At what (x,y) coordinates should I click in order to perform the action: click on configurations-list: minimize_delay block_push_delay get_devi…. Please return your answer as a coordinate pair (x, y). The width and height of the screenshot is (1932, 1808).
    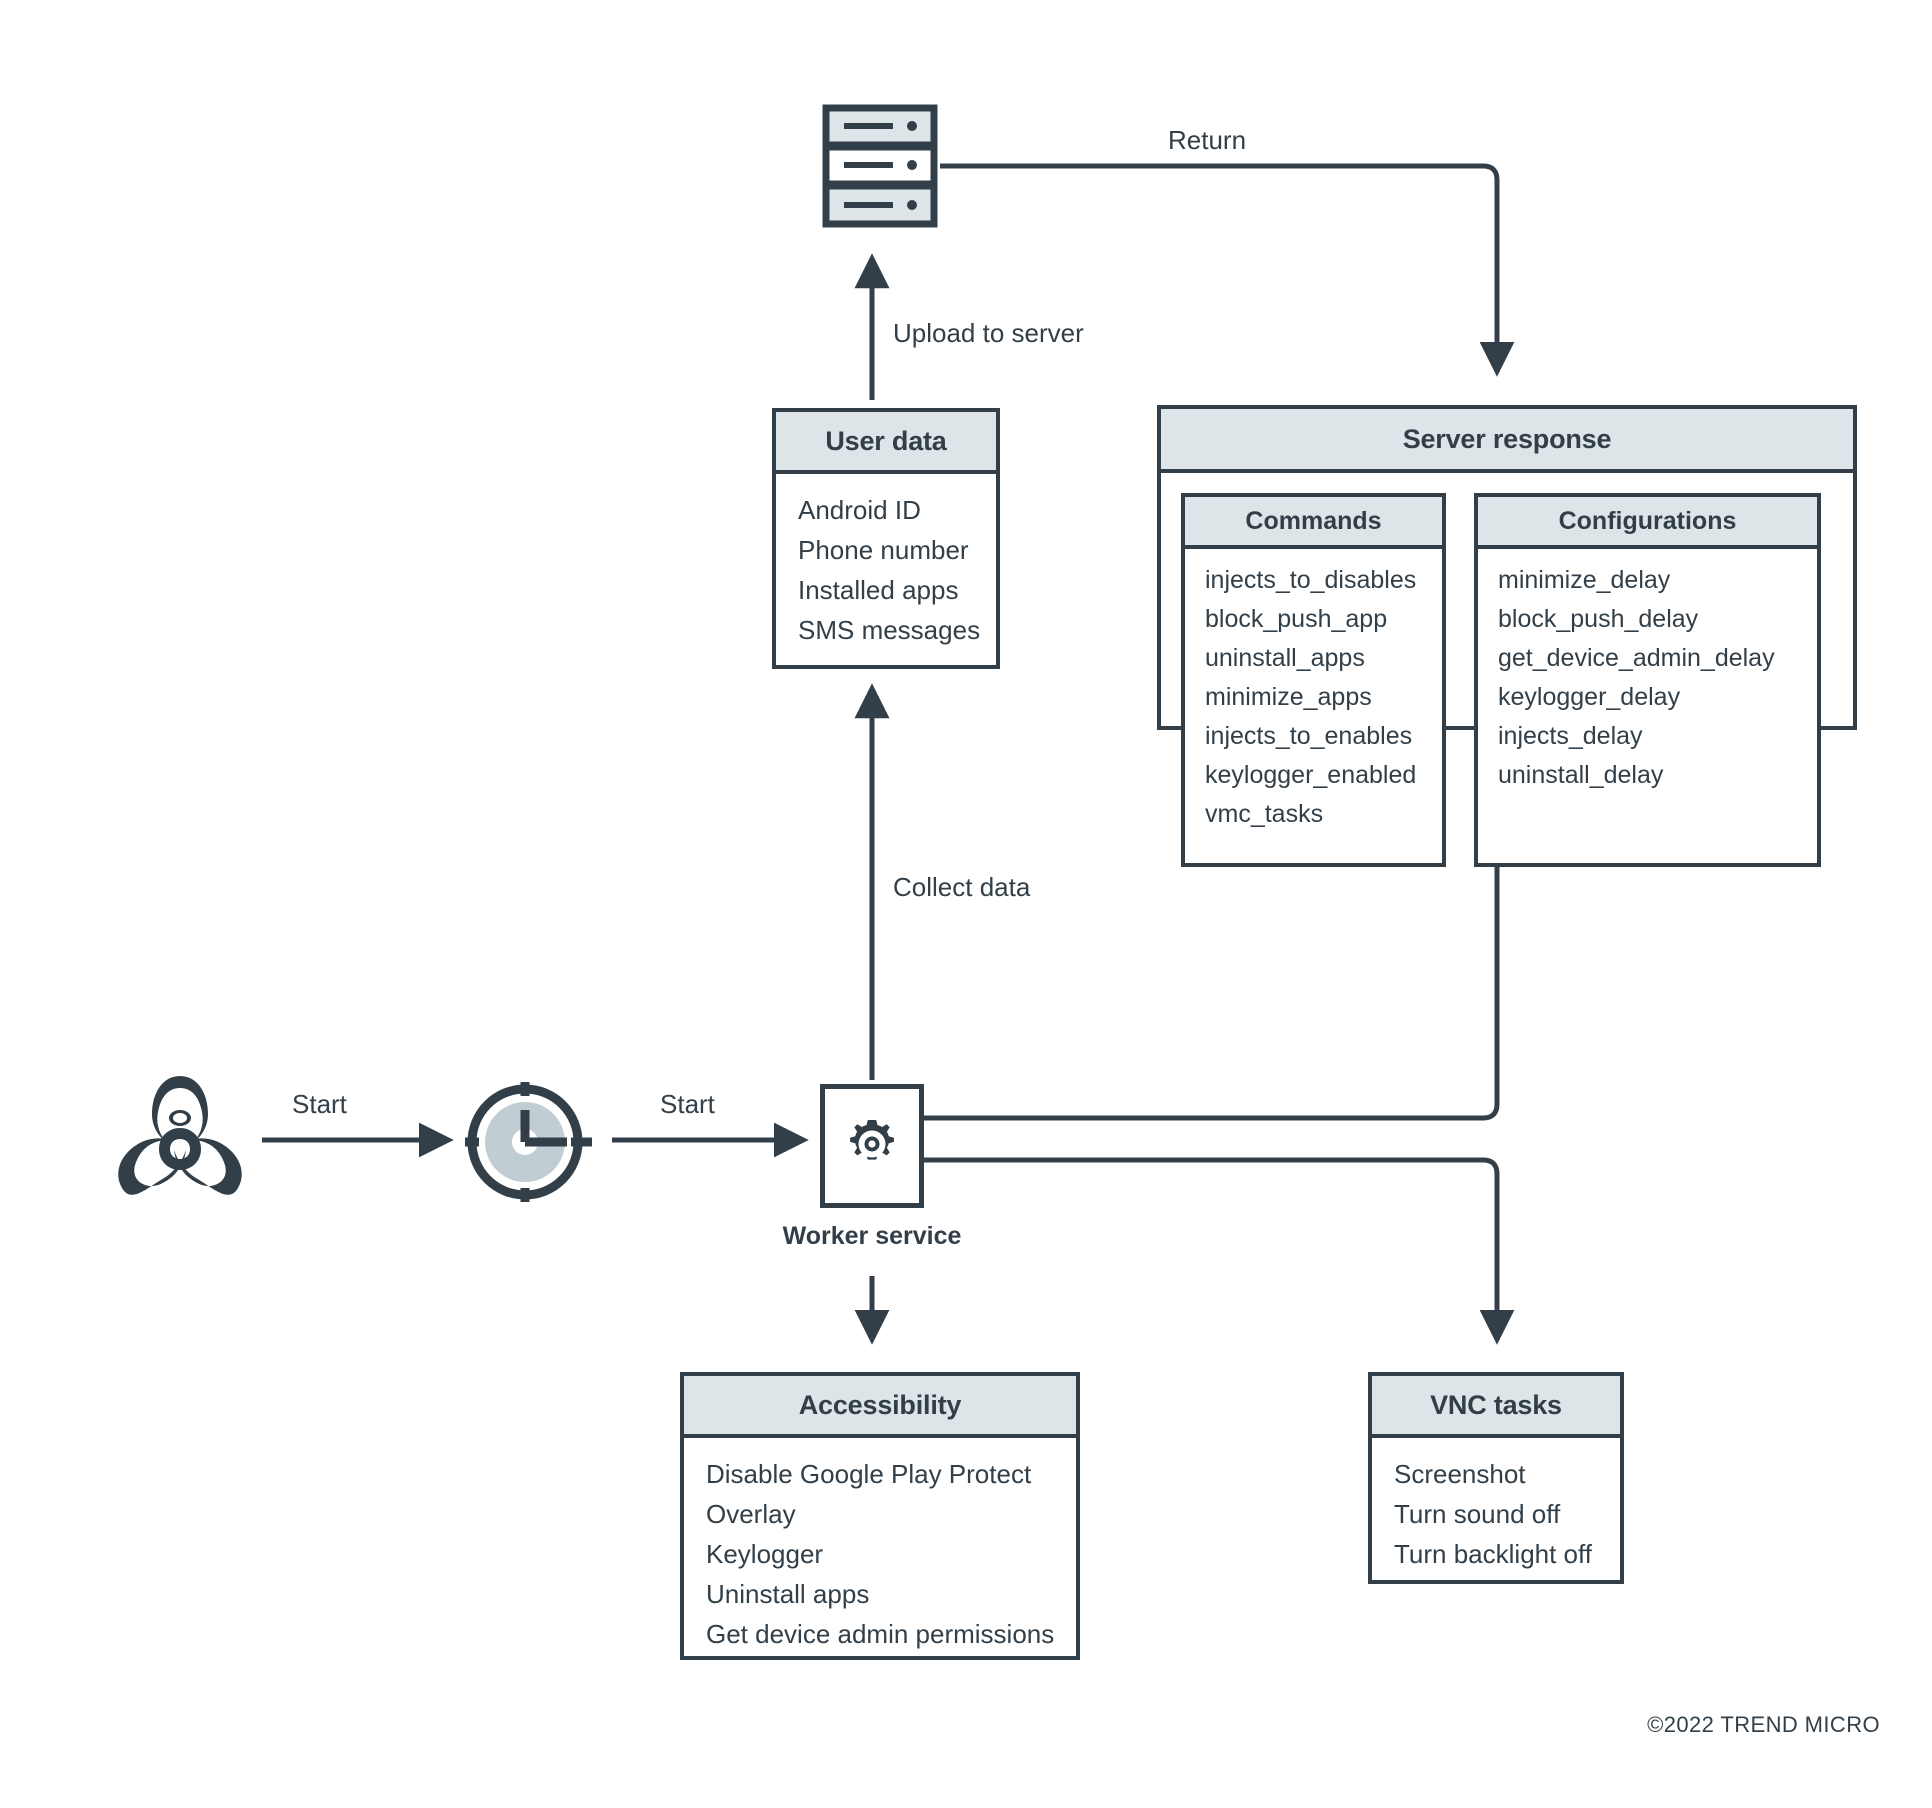
    Looking at the image, I should click on (1647, 677).